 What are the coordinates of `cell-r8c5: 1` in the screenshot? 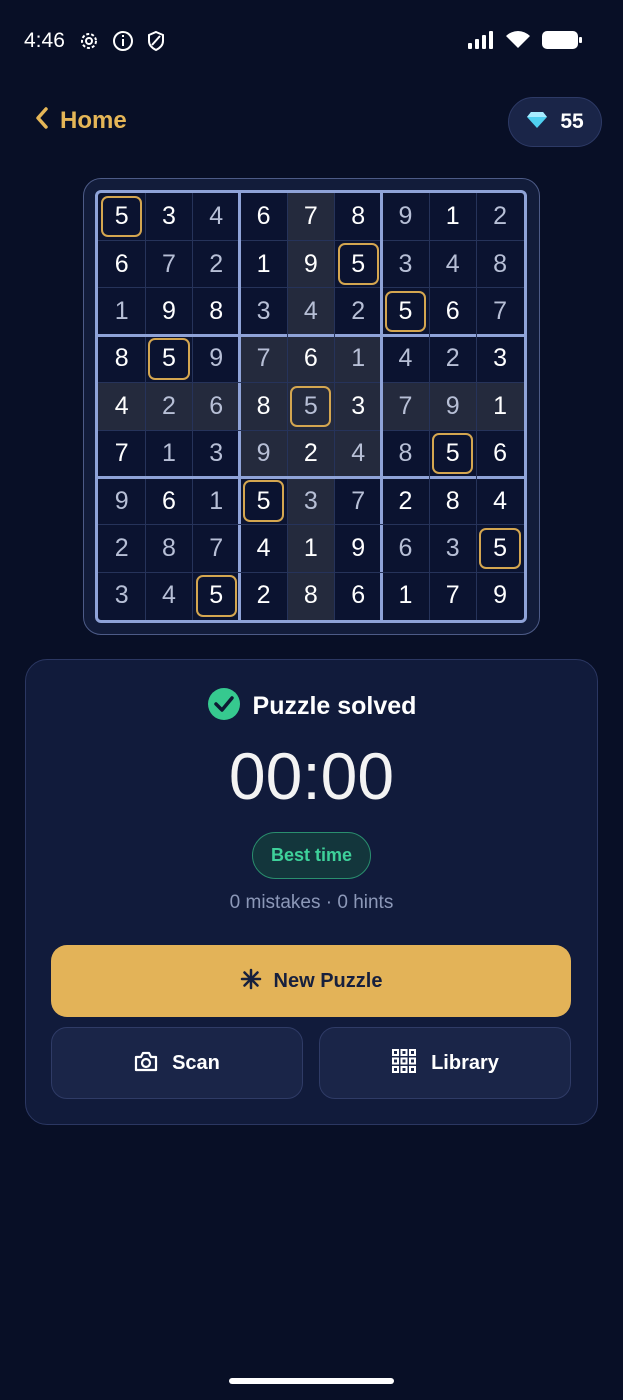 It's located at (311, 548).